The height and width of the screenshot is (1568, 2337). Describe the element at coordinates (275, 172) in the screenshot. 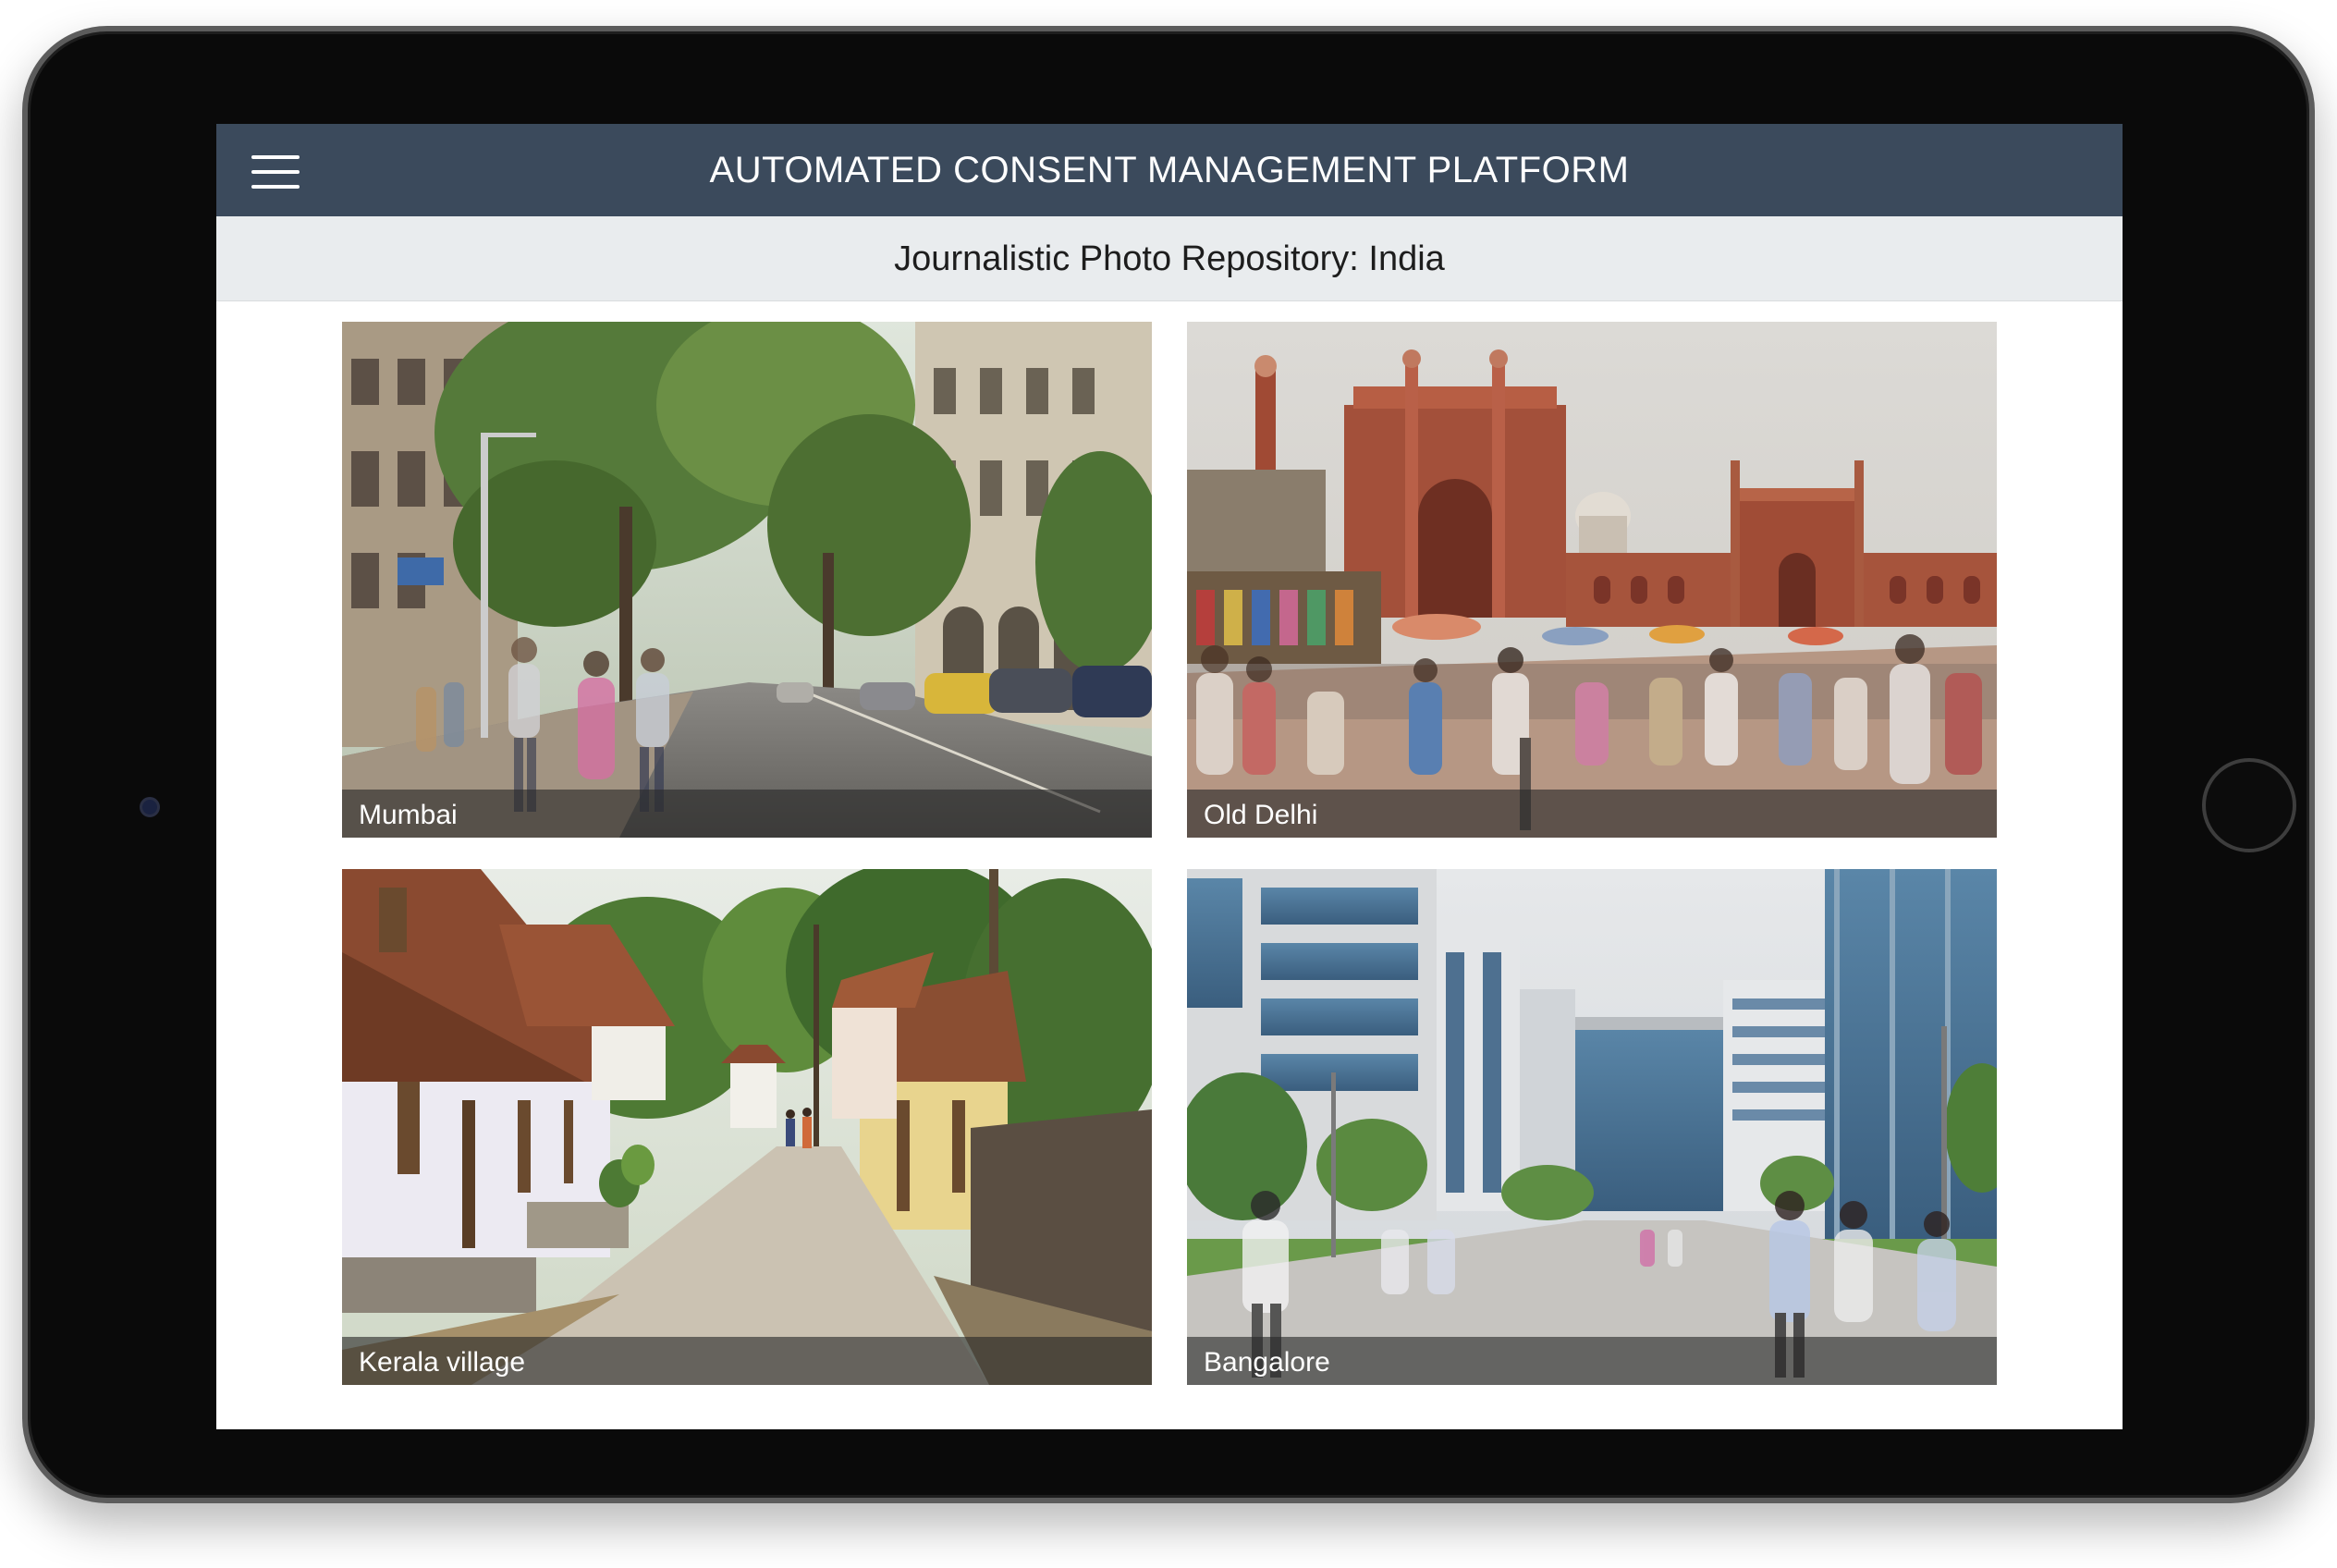

I see `hamburger-menu-icon` at that location.